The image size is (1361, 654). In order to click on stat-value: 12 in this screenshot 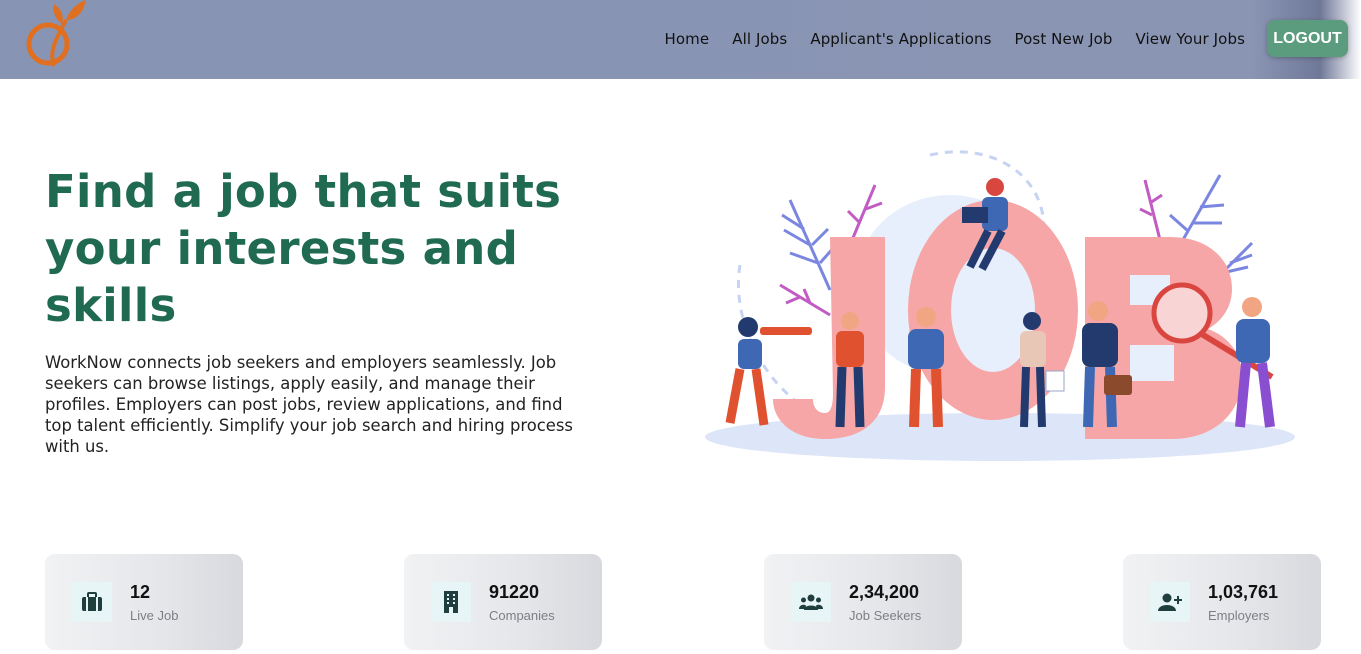, I will do `click(140, 592)`.